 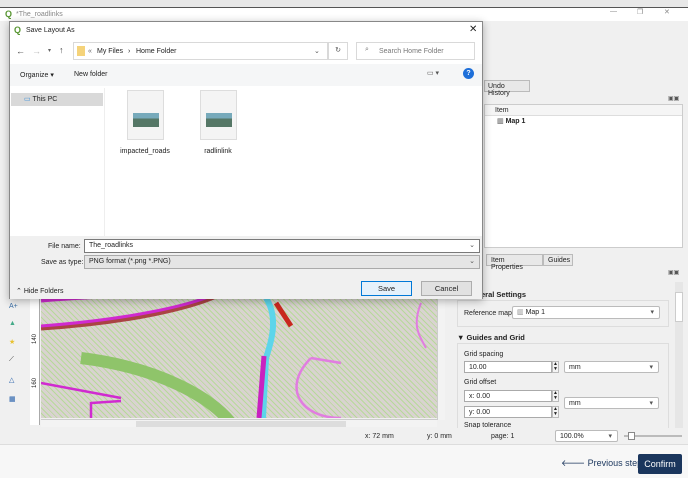 I want to click on cancel-button: Cancel, so click(x=446, y=288).